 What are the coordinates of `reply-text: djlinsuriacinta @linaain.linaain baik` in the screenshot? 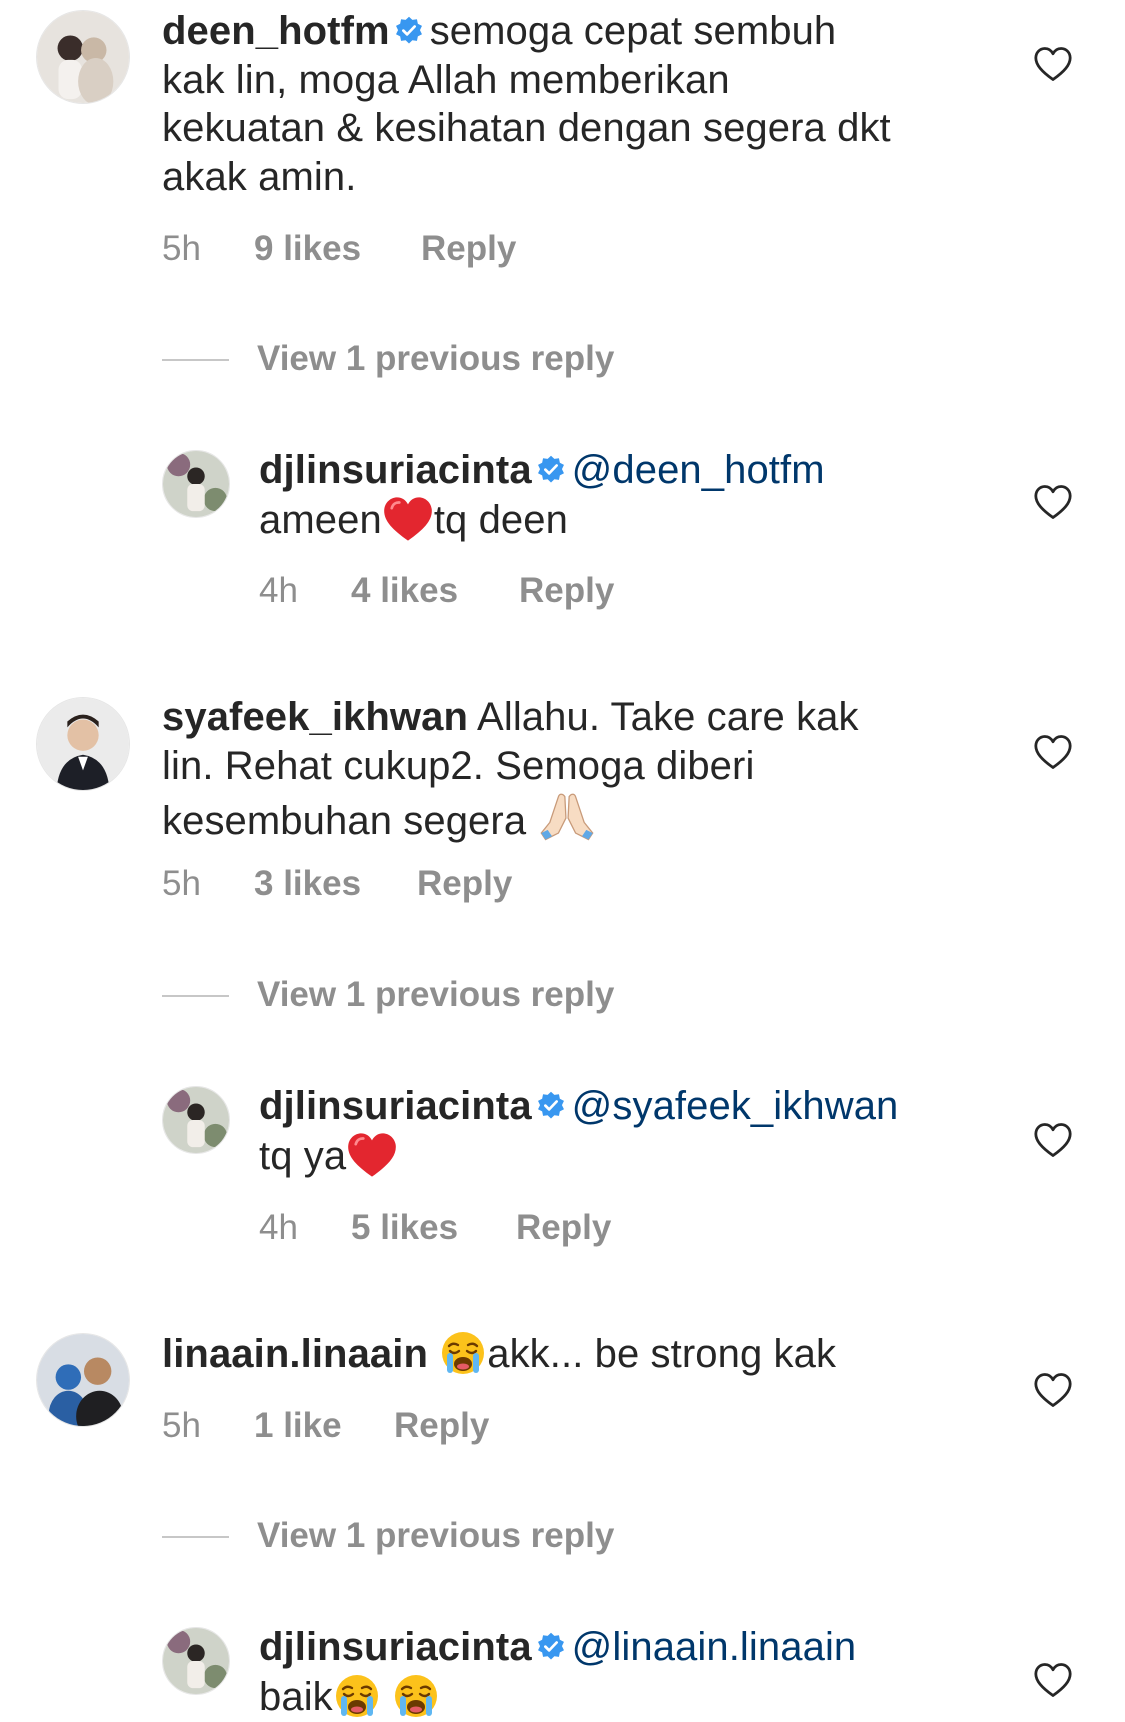 It's located at (669, 1672).